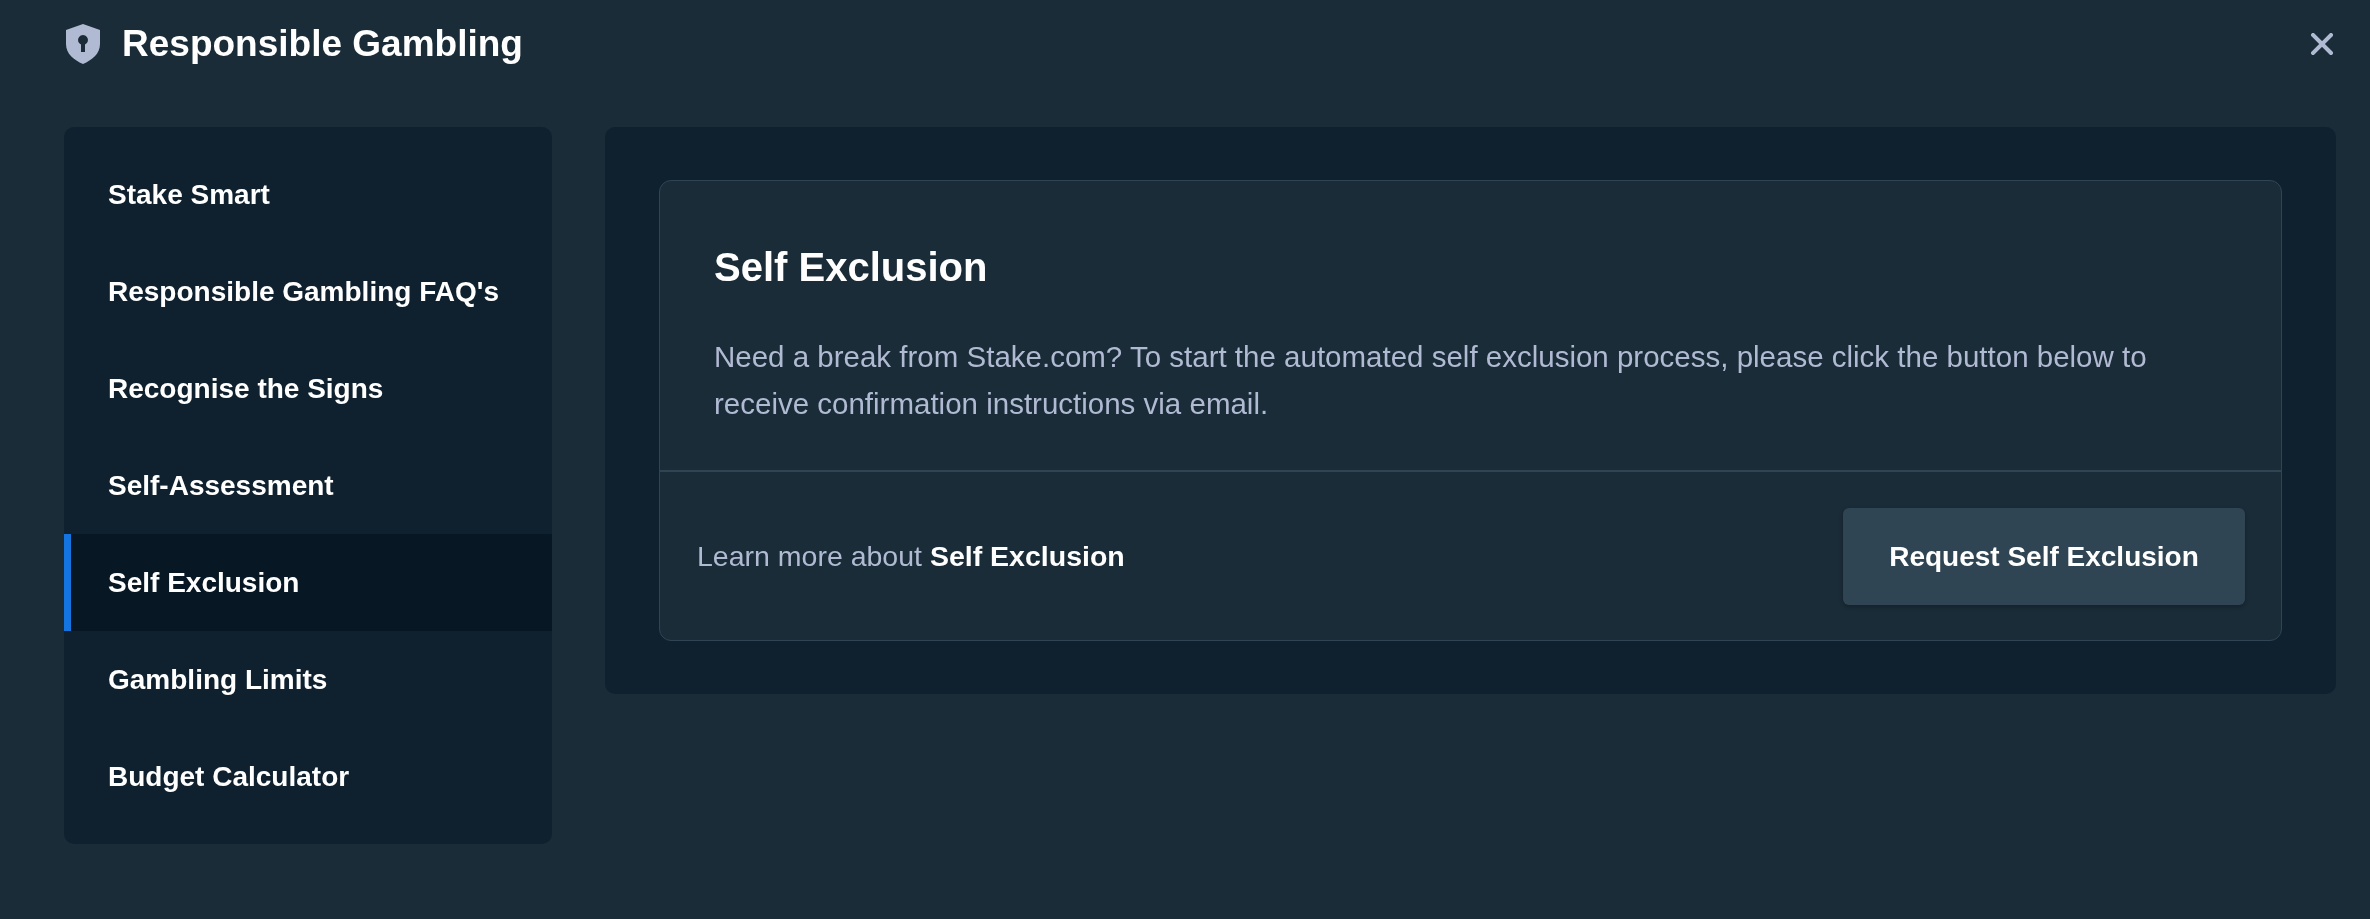 This screenshot has width=2370, height=919. What do you see at coordinates (308, 485) in the screenshot?
I see `sidebar-item: Self-Assessment` at bounding box center [308, 485].